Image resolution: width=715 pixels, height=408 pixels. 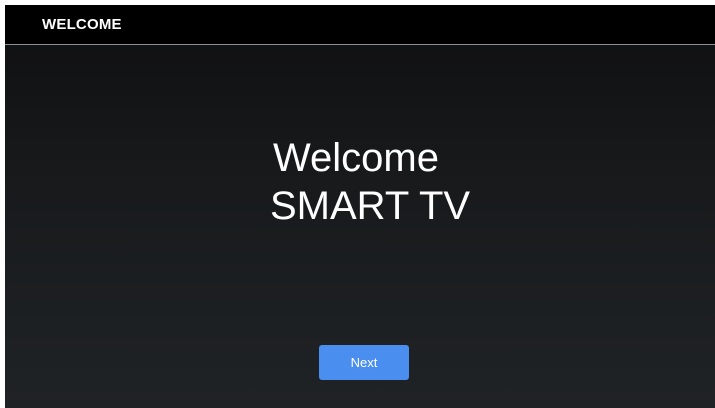 What do you see at coordinates (364, 362) in the screenshot?
I see `next-button: Next` at bounding box center [364, 362].